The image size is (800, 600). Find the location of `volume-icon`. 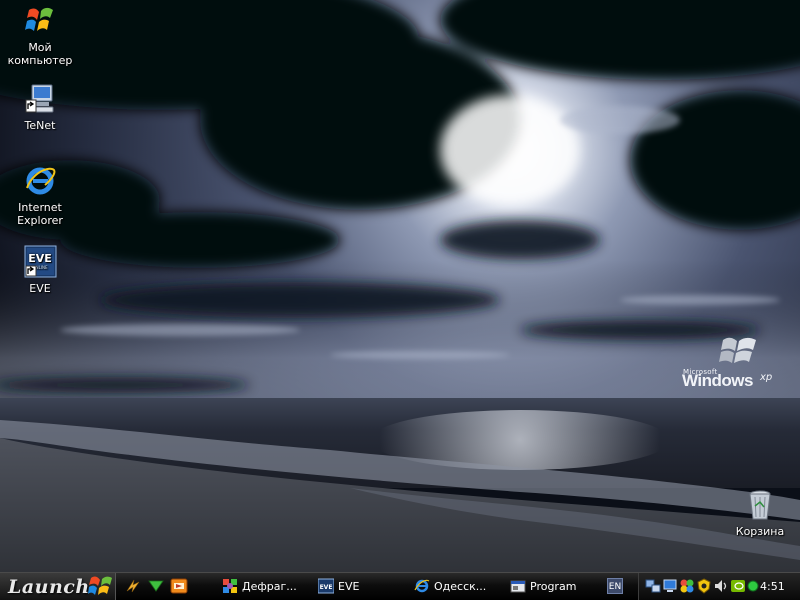

volume-icon is located at coordinates (721, 586).